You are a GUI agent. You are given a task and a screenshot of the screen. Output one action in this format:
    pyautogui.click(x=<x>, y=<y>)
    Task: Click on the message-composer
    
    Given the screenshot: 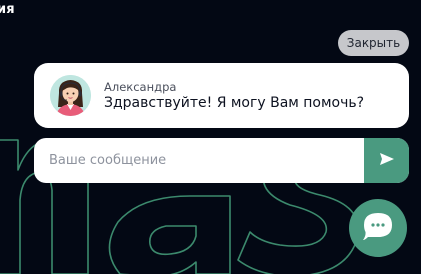 What is the action you would take?
    pyautogui.click(x=221, y=160)
    